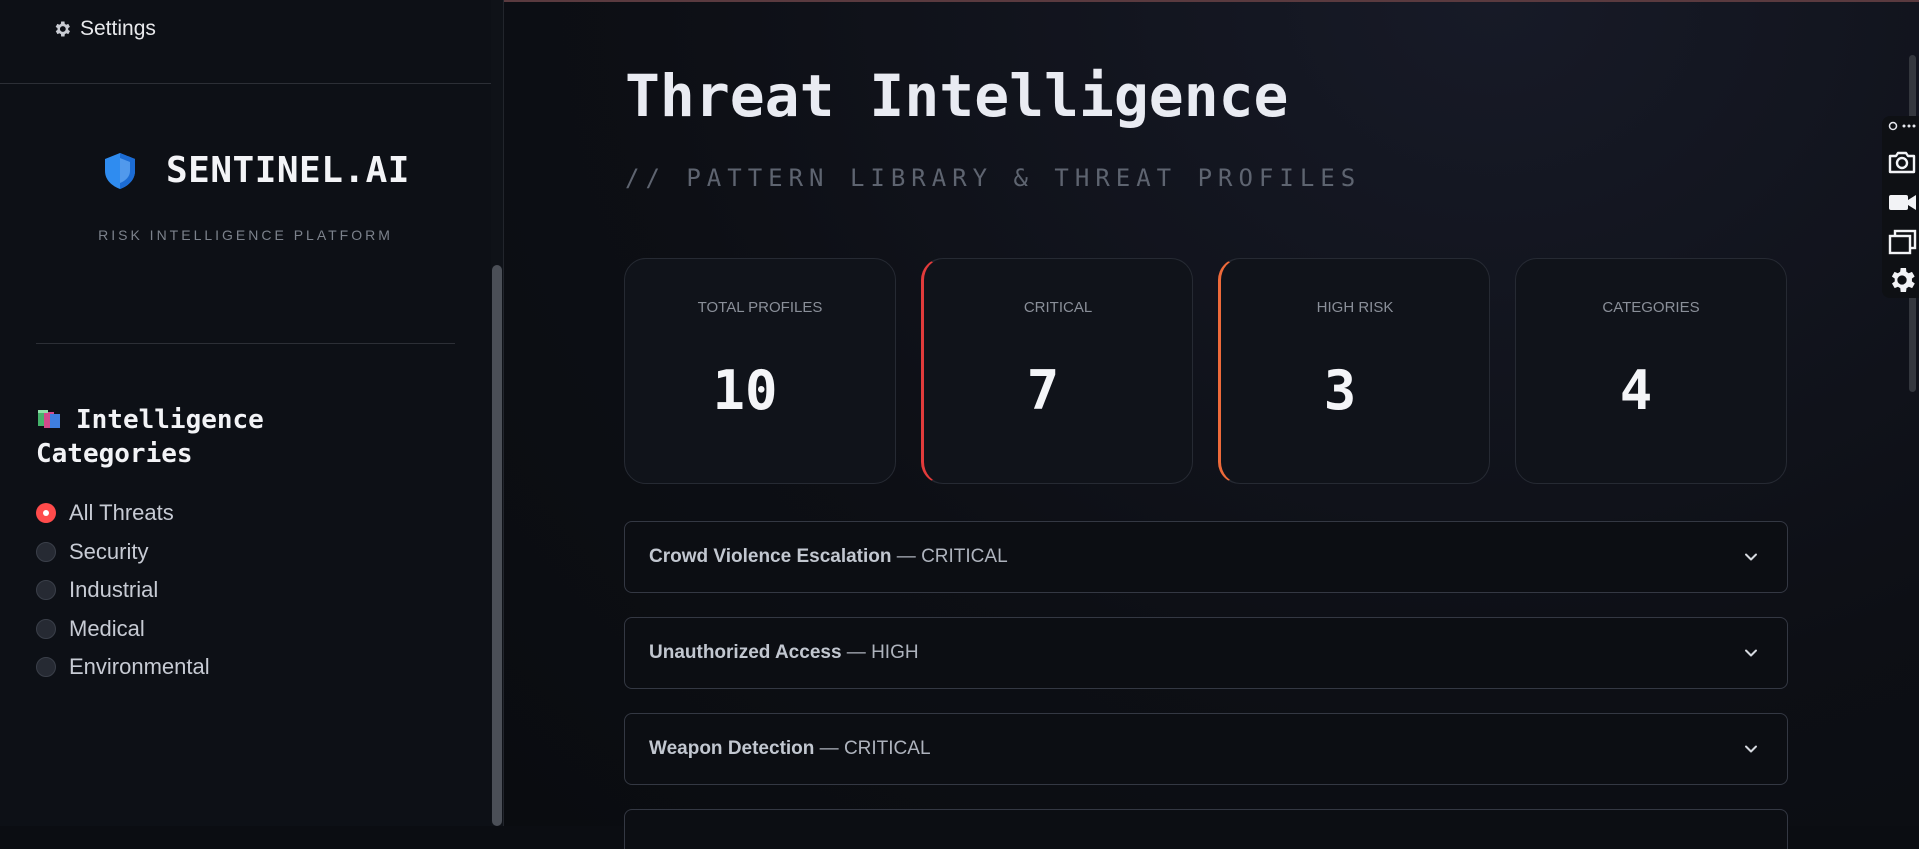 Image resolution: width=1919 pixels, height=849 pixels. I want to click on page-title: Threat Intelligence, so click(957, 96).